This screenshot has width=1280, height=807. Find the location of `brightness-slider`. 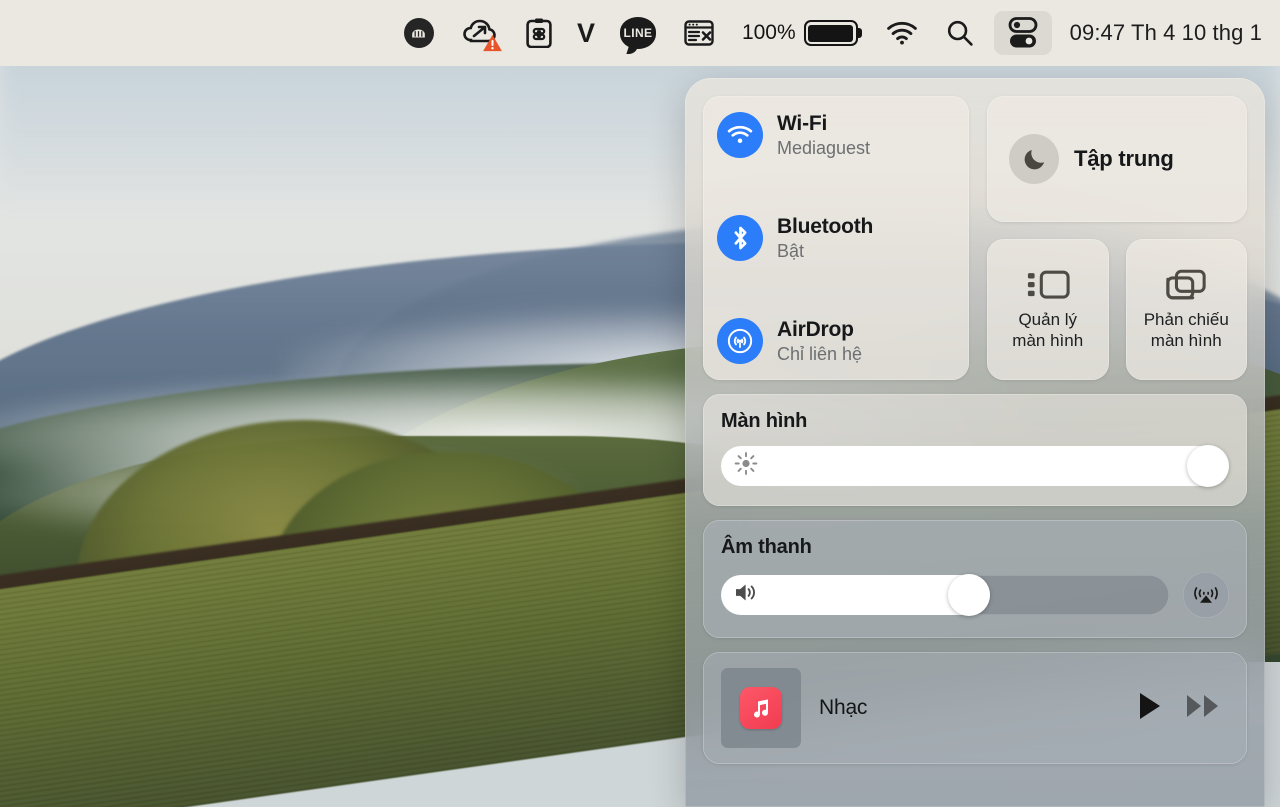

brightness-slider is located at coordinates (975, 466).